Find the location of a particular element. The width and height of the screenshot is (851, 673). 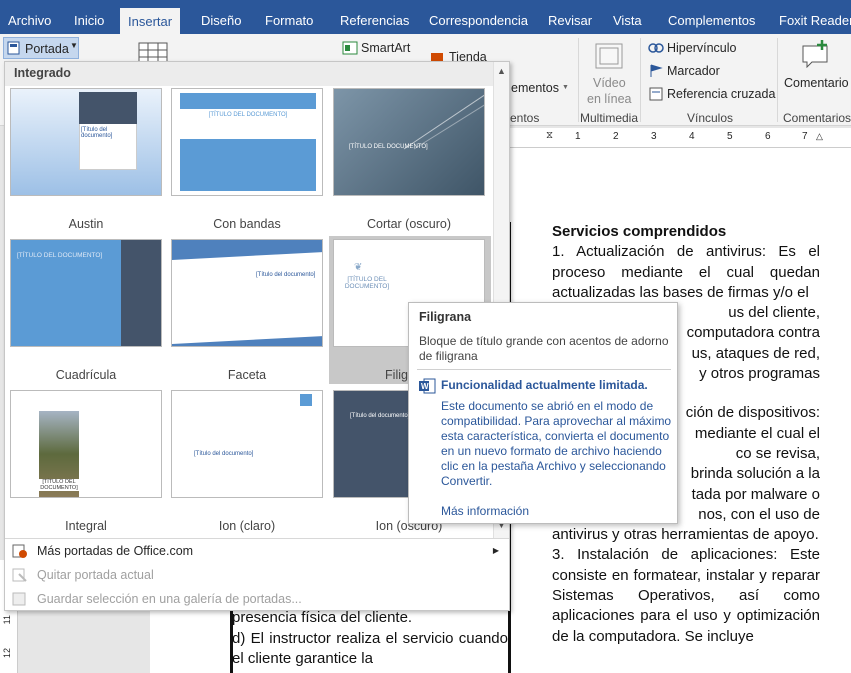

tooltip-title: Filigrana is located at coordinates (445, 317).